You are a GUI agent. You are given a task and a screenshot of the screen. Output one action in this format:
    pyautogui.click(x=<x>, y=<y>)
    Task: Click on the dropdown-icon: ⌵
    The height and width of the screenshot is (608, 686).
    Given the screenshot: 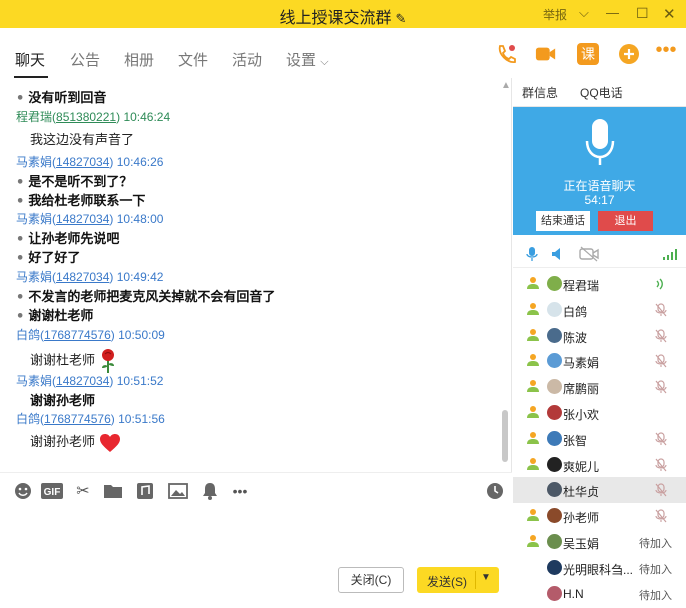 What is the action you would take?
    pyautogui.click(x=584, y=13)
    